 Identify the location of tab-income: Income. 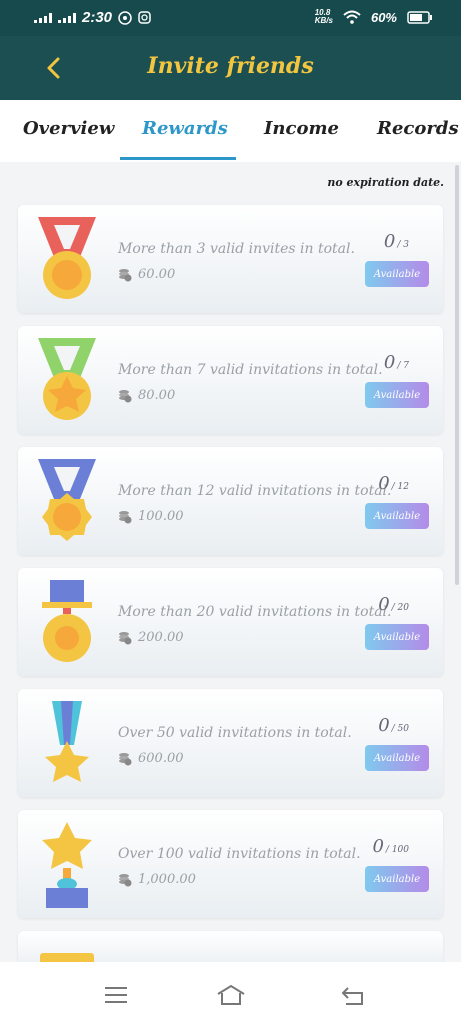
(301, 128).